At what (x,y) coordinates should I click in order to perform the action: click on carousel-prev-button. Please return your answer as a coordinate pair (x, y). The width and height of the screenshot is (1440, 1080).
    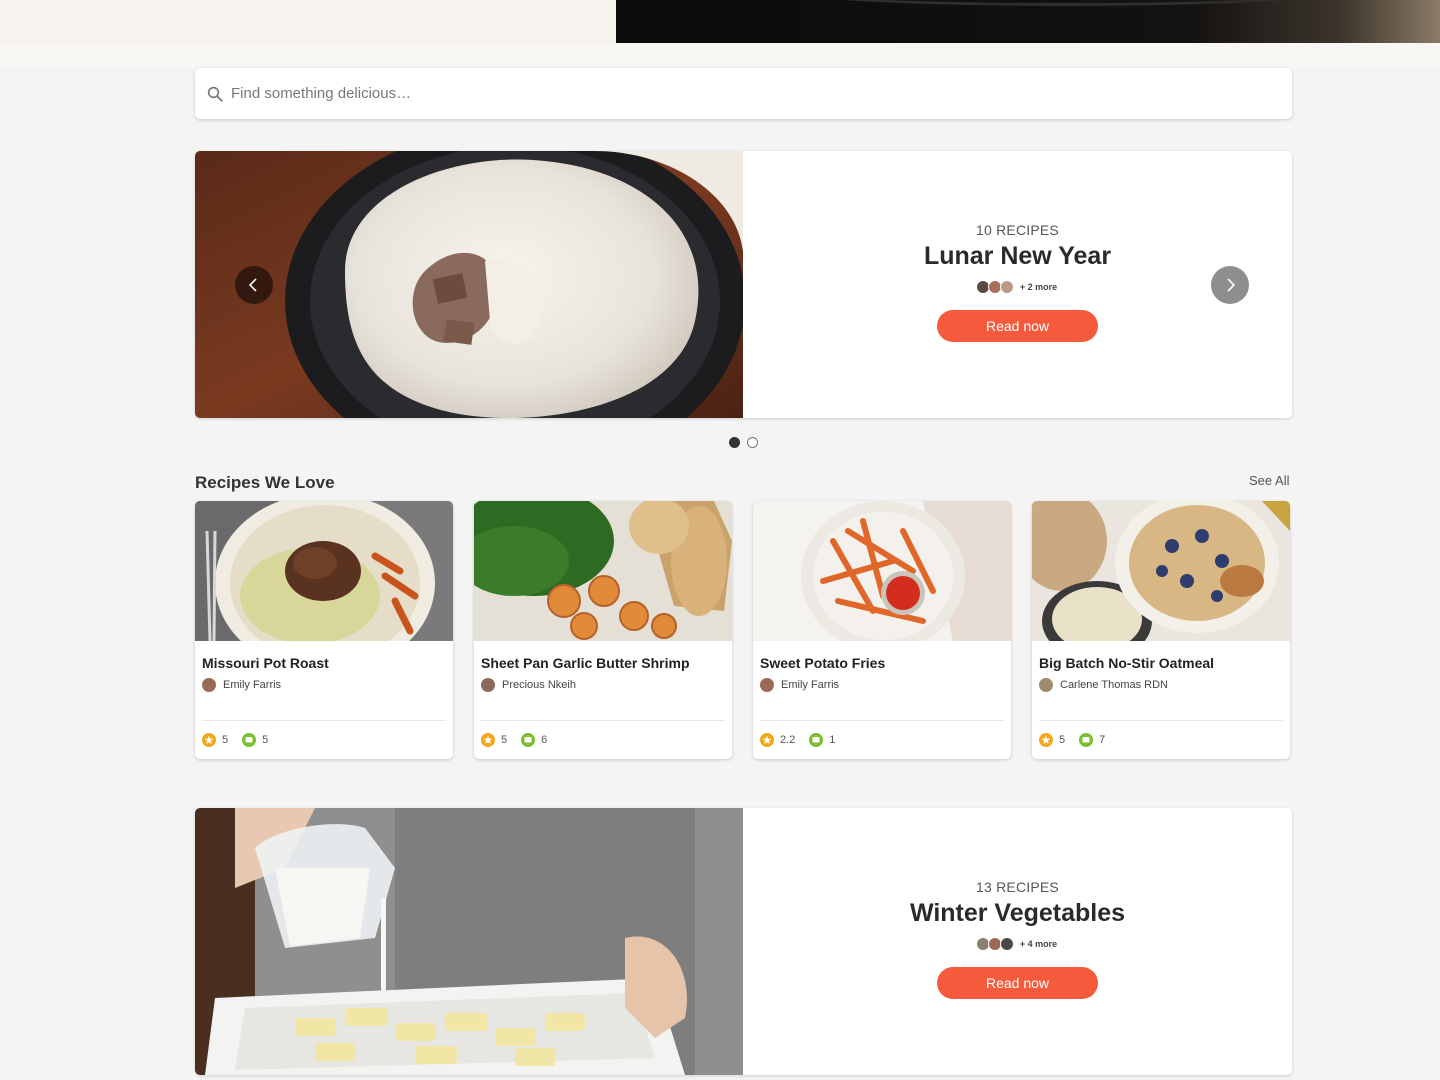
    Looking at the image, I should click on (254, 285).